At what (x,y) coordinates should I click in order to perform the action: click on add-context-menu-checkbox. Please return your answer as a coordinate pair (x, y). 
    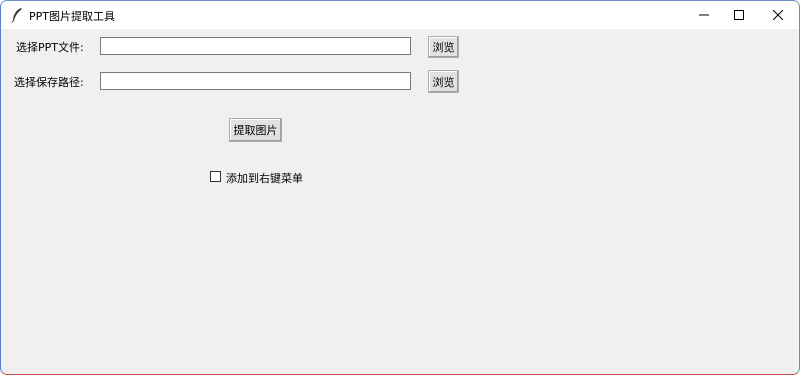
    Looking at the image, I should click on (215, 176).